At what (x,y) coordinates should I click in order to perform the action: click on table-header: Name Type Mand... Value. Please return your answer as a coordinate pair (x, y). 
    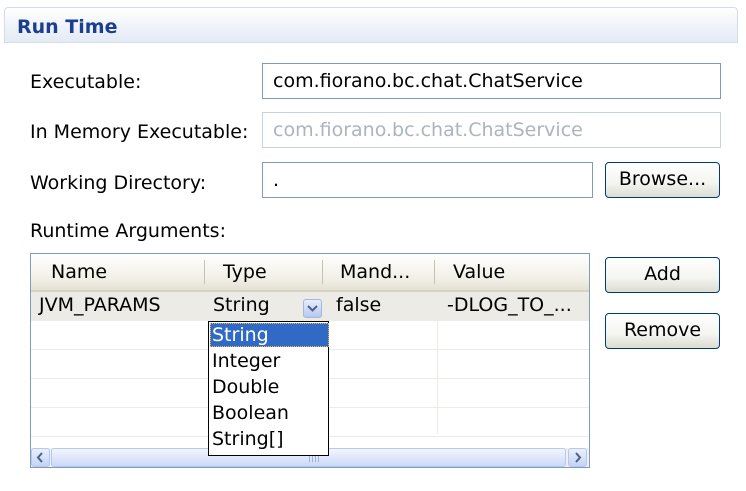
    Looking at the image, I should click on (310, 273).